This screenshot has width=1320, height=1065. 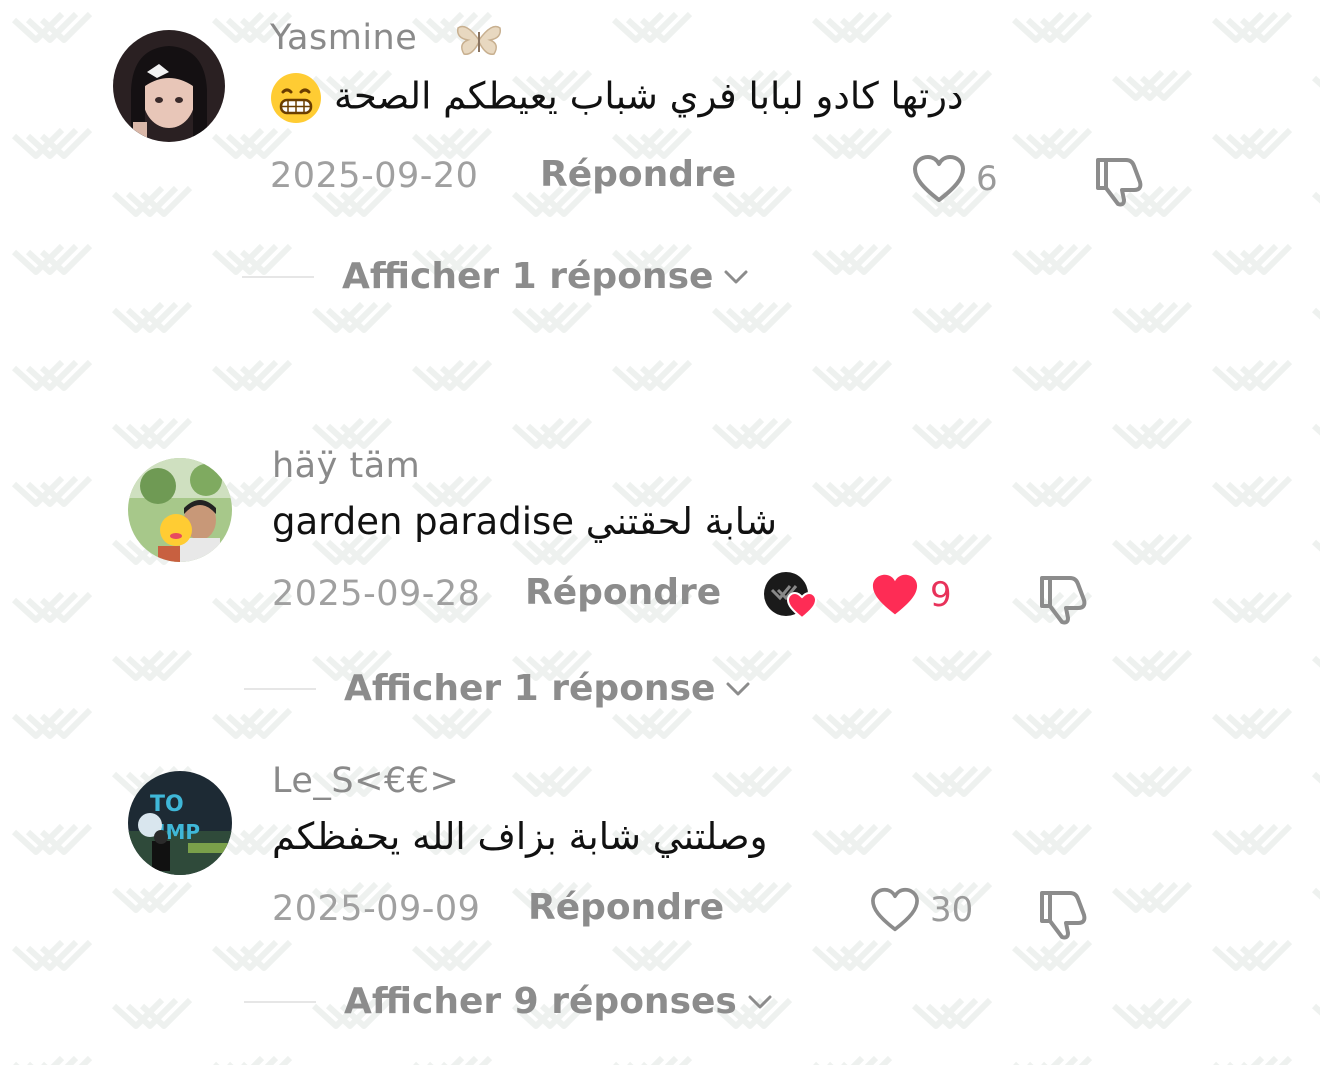 I want to click on svg-text: TO, so click(x=167, y=804).